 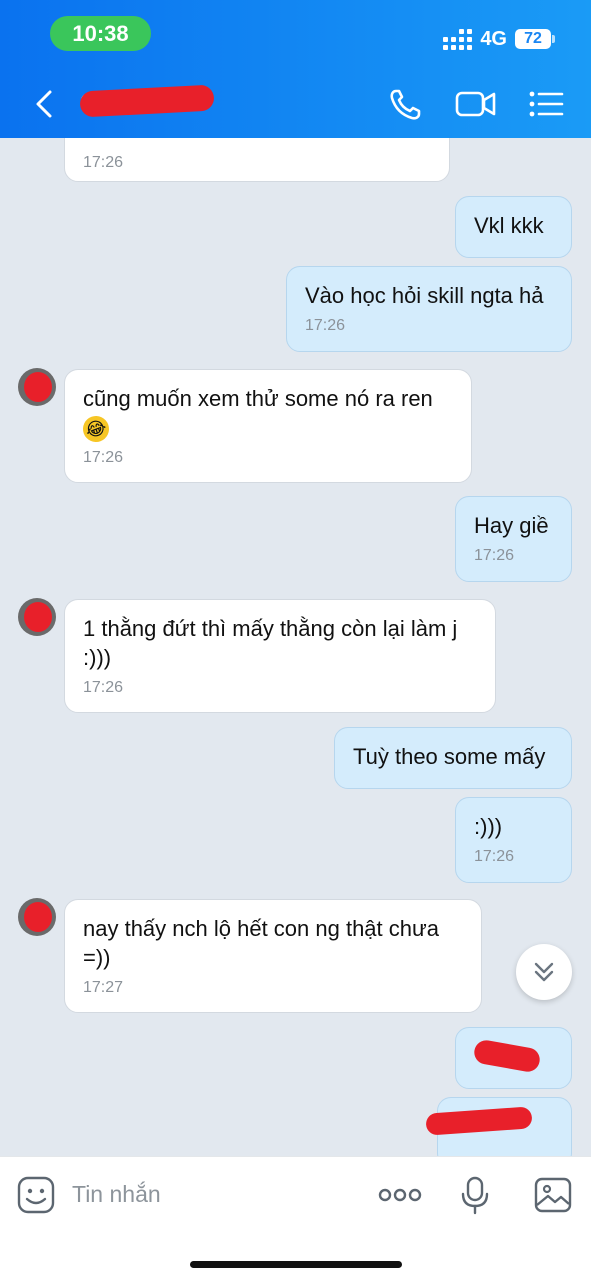 What do you see at coordinates (406, 104) in the screenshot?
I see `phone-icon` at bounding box center [406, 104].